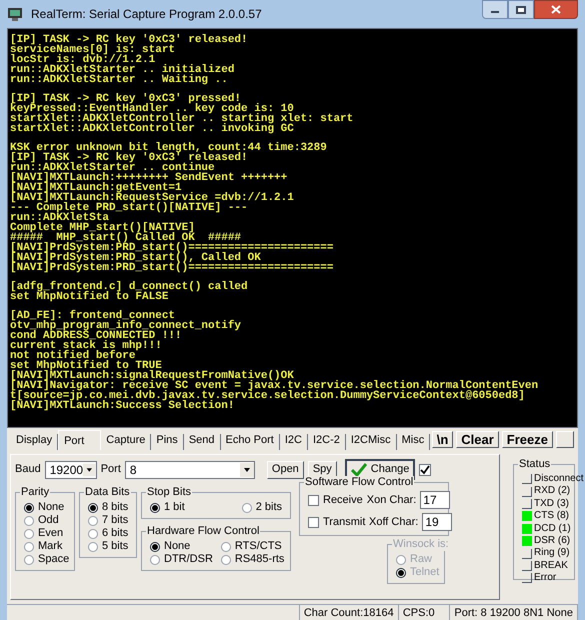  Describe the element at coordinates (443, 439) in the screenshot. I see `toolbar-button: \n` at that location.